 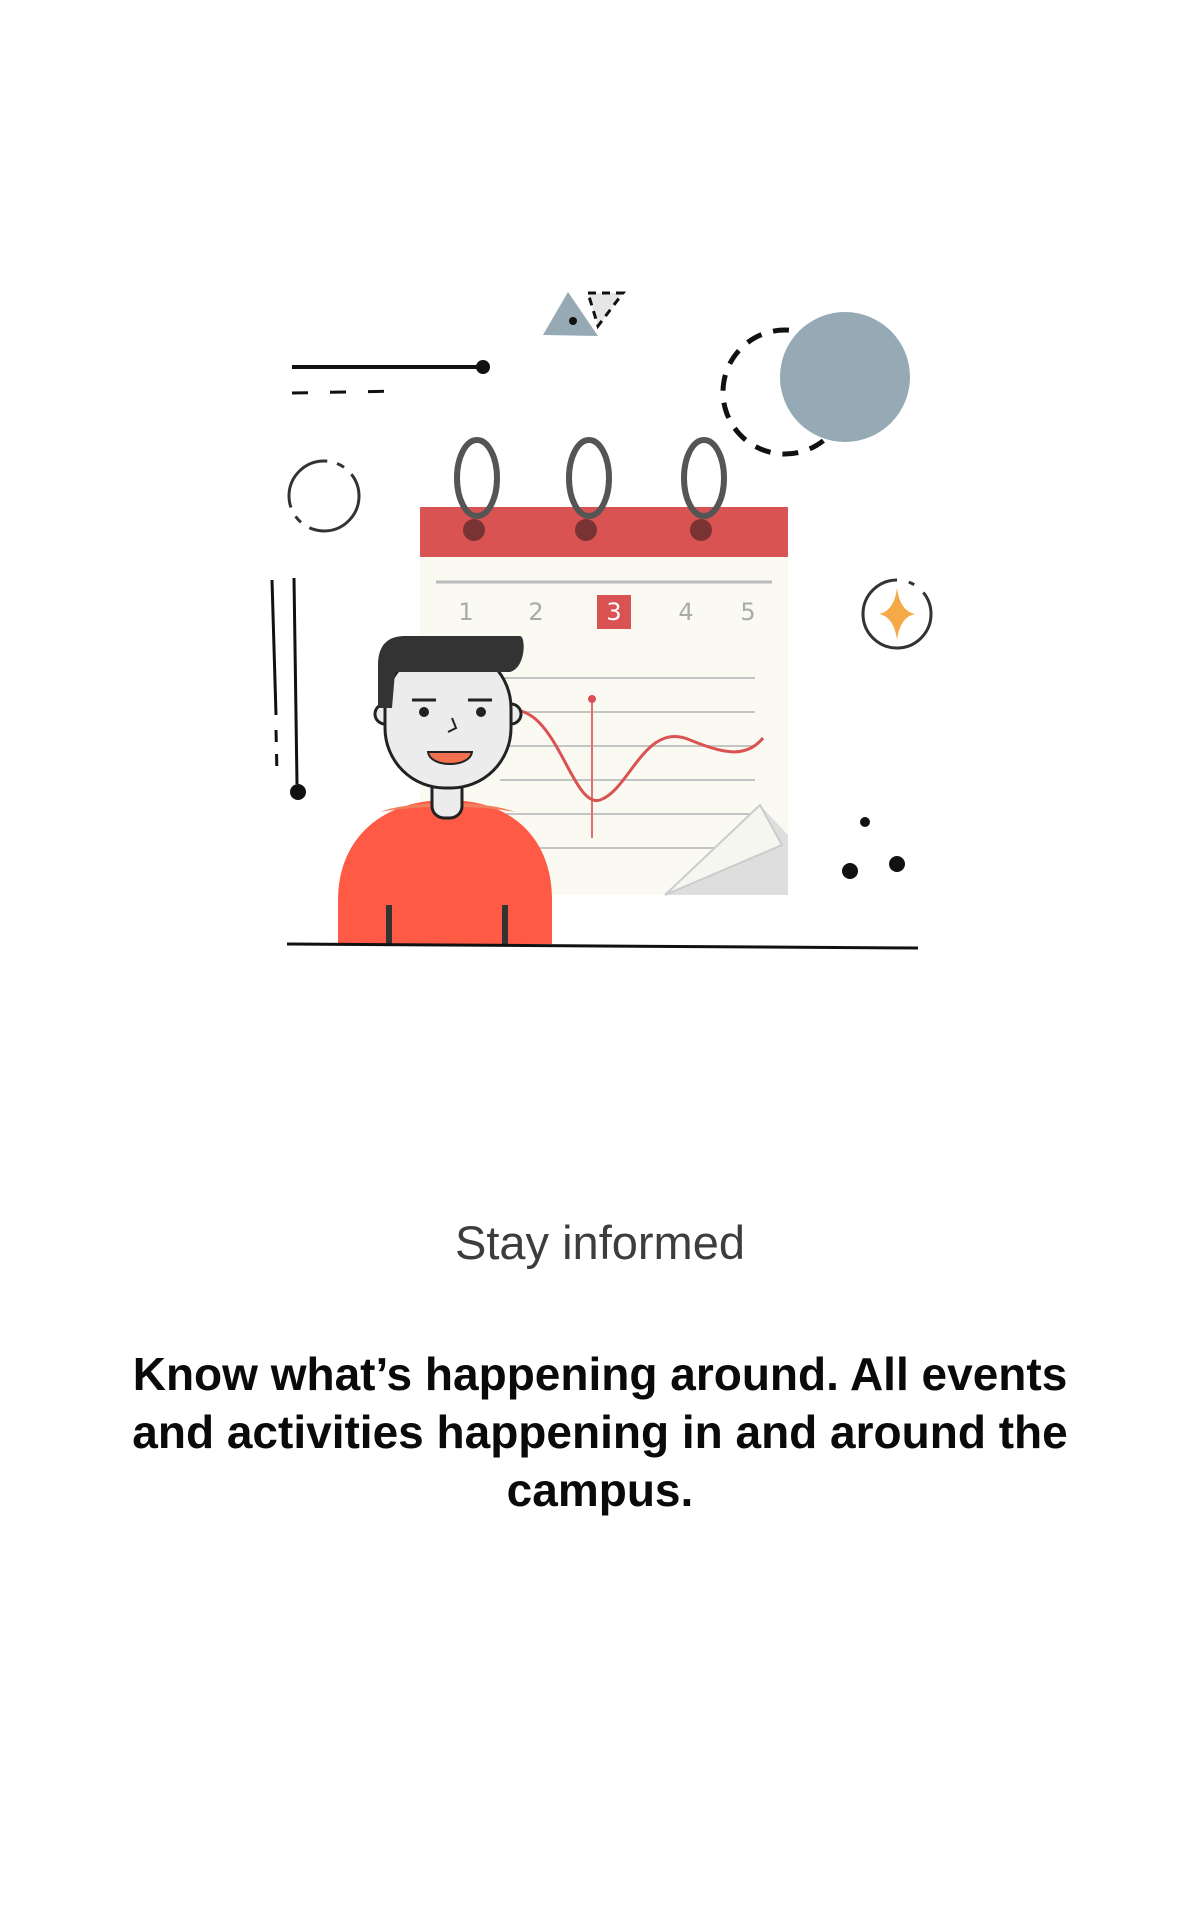 What do you see at coordinates (600, 1242) in the screenshot?
I see `page-title: Stay informed` at bounding box center [600, 1242].